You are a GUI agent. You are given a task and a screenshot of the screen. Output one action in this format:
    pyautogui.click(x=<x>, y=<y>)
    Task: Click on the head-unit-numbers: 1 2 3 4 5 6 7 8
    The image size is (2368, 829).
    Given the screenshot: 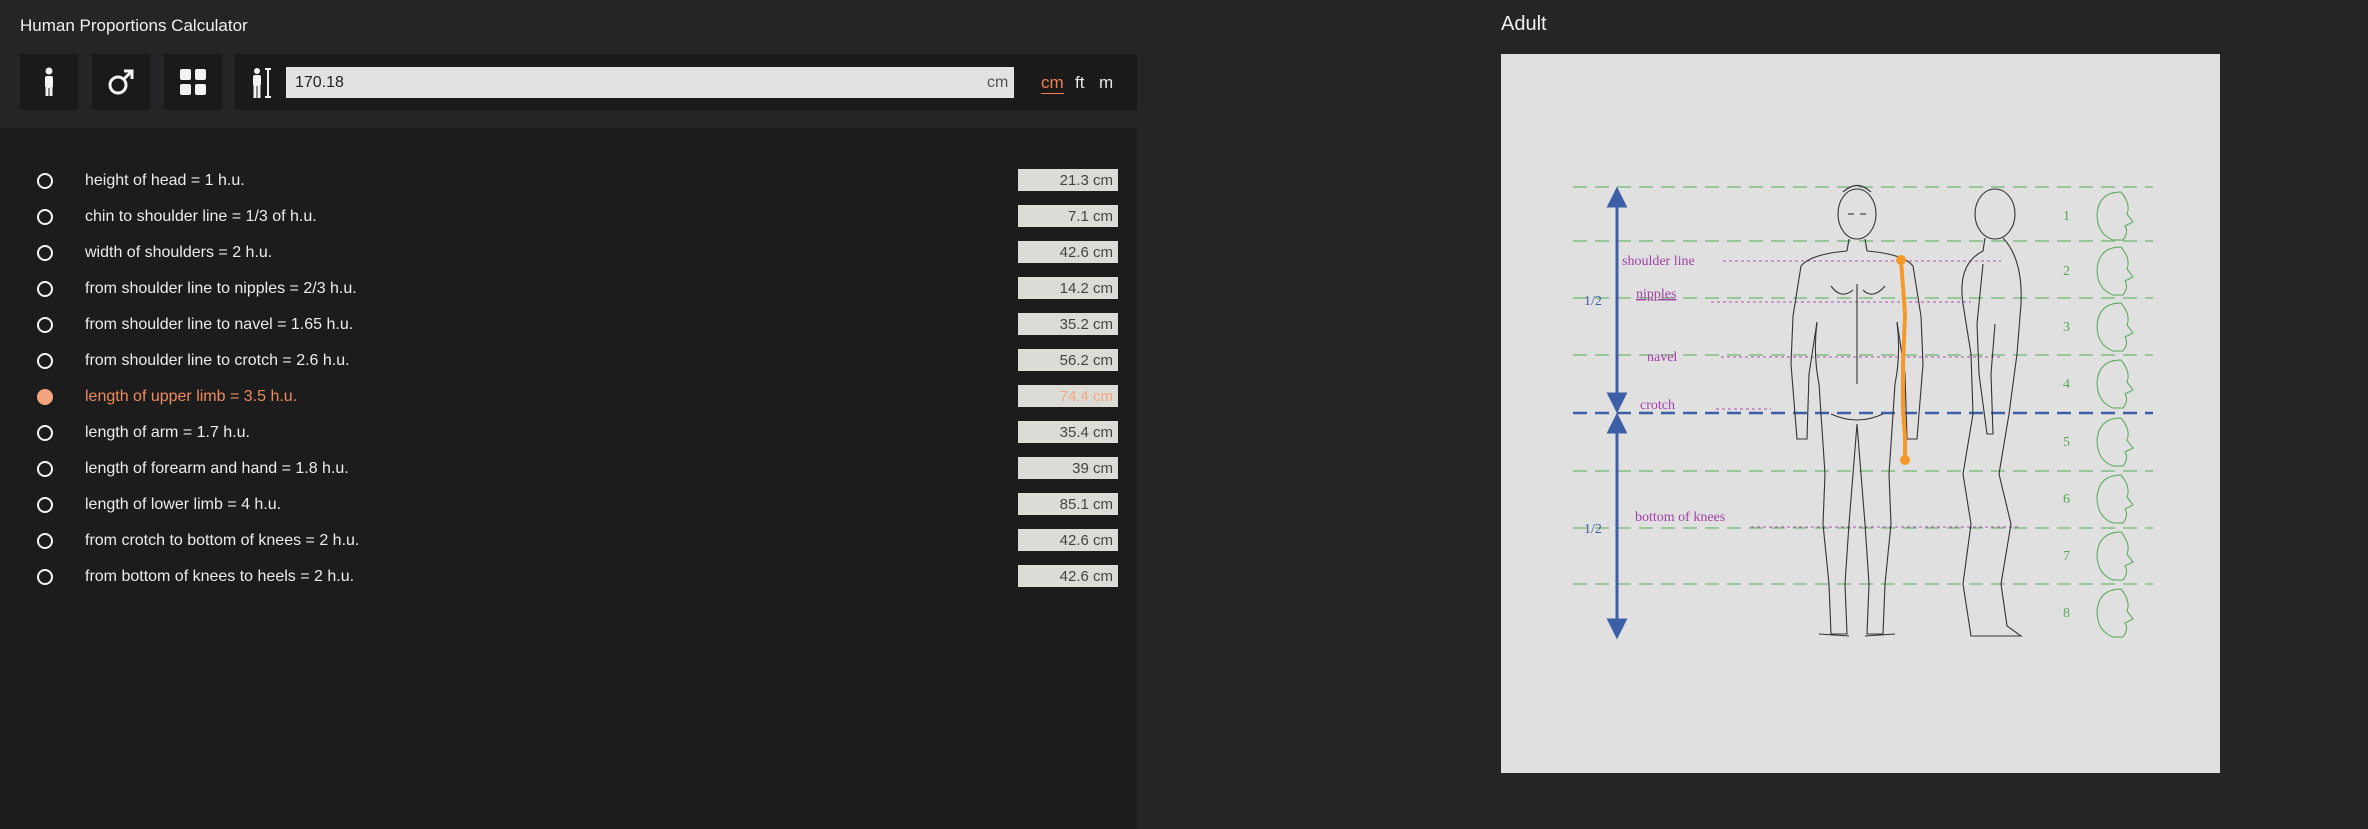 What is the action you would take?
    pyautogui.click(x=2066, y=415)
    